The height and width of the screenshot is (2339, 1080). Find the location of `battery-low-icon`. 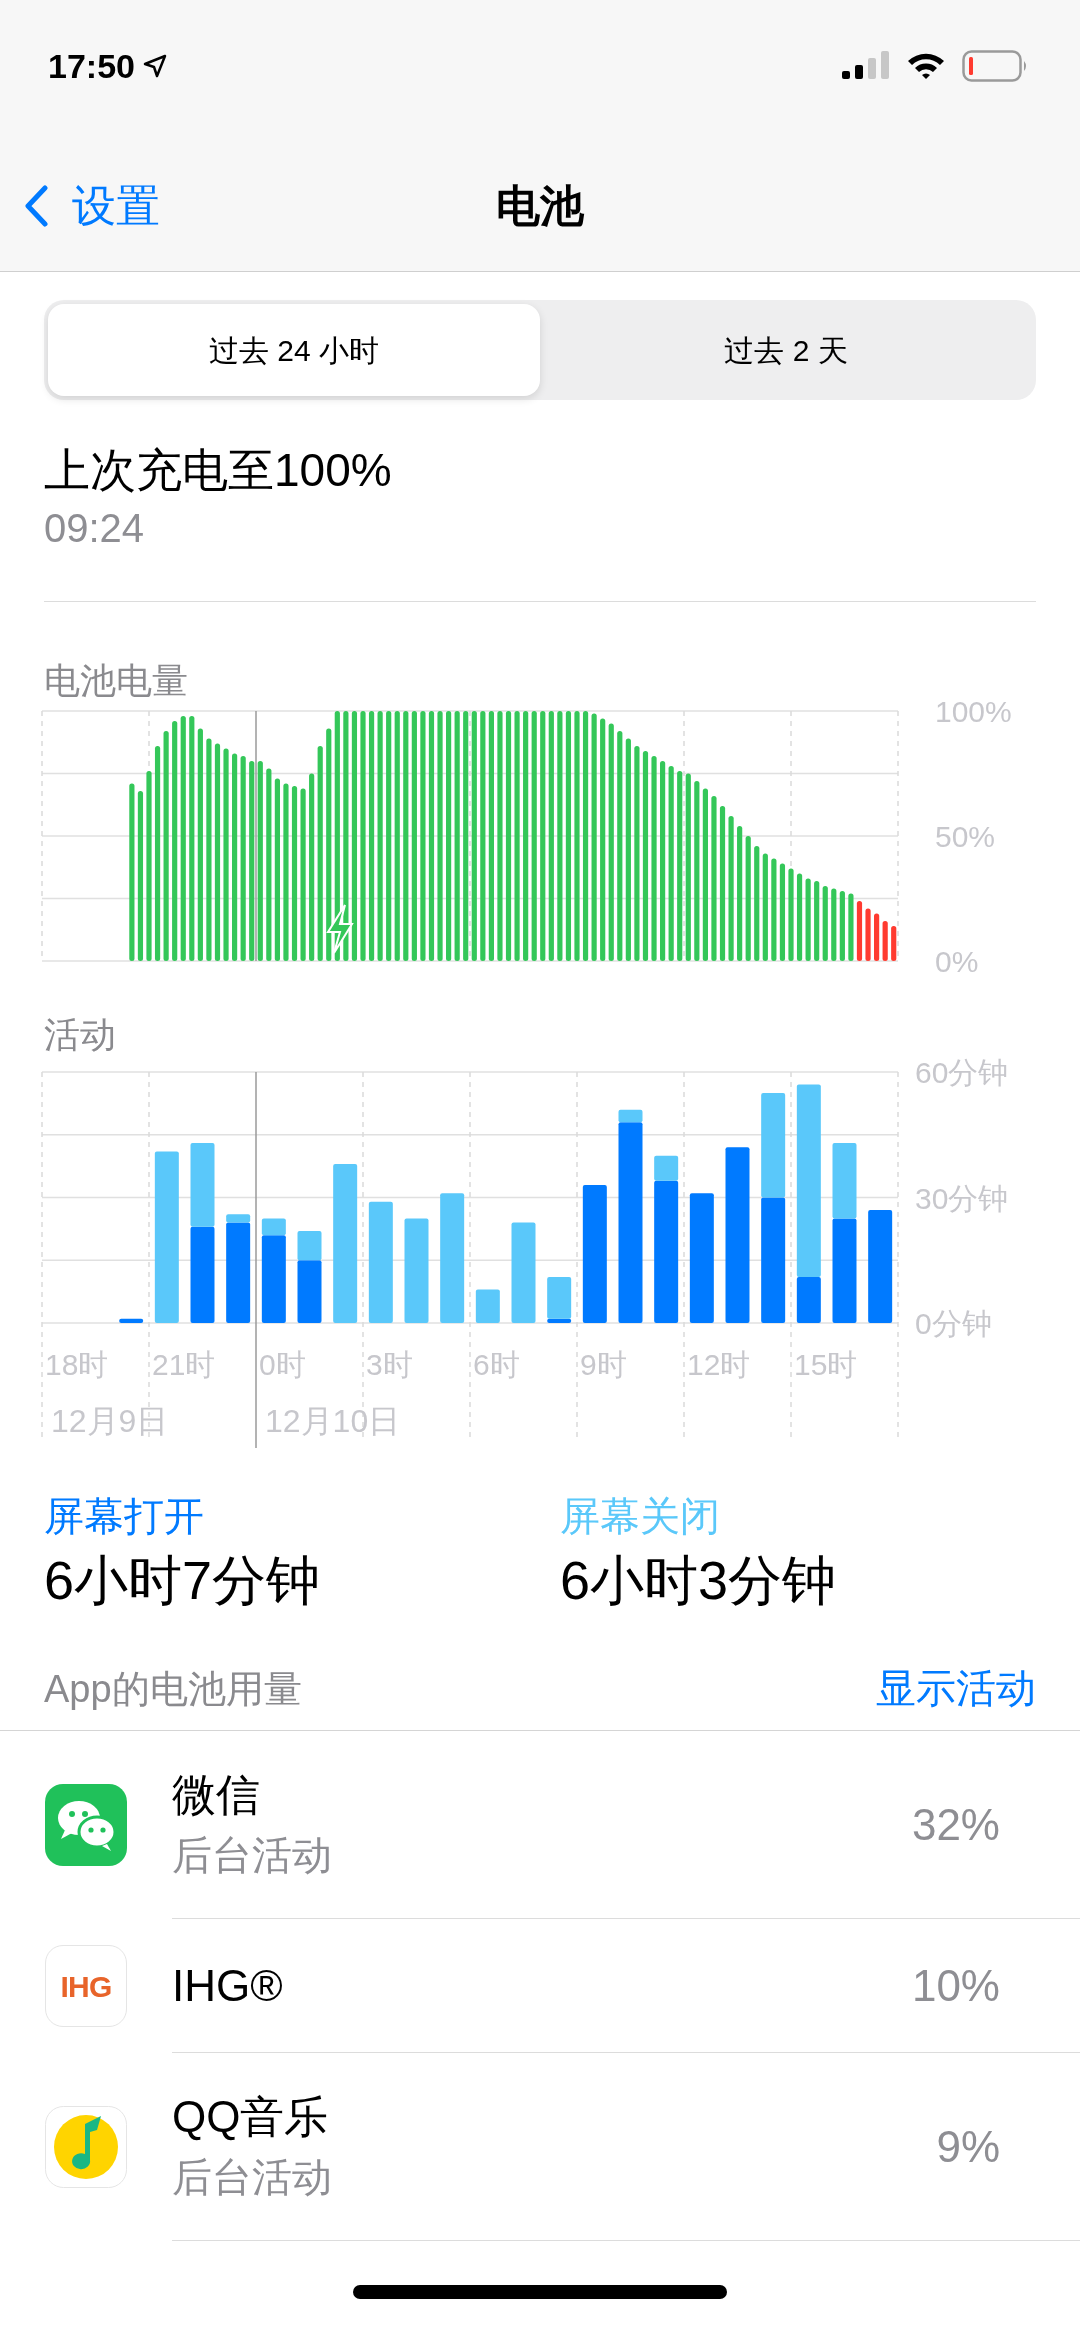

battery-low-icon is located at coordinates (995, 66).